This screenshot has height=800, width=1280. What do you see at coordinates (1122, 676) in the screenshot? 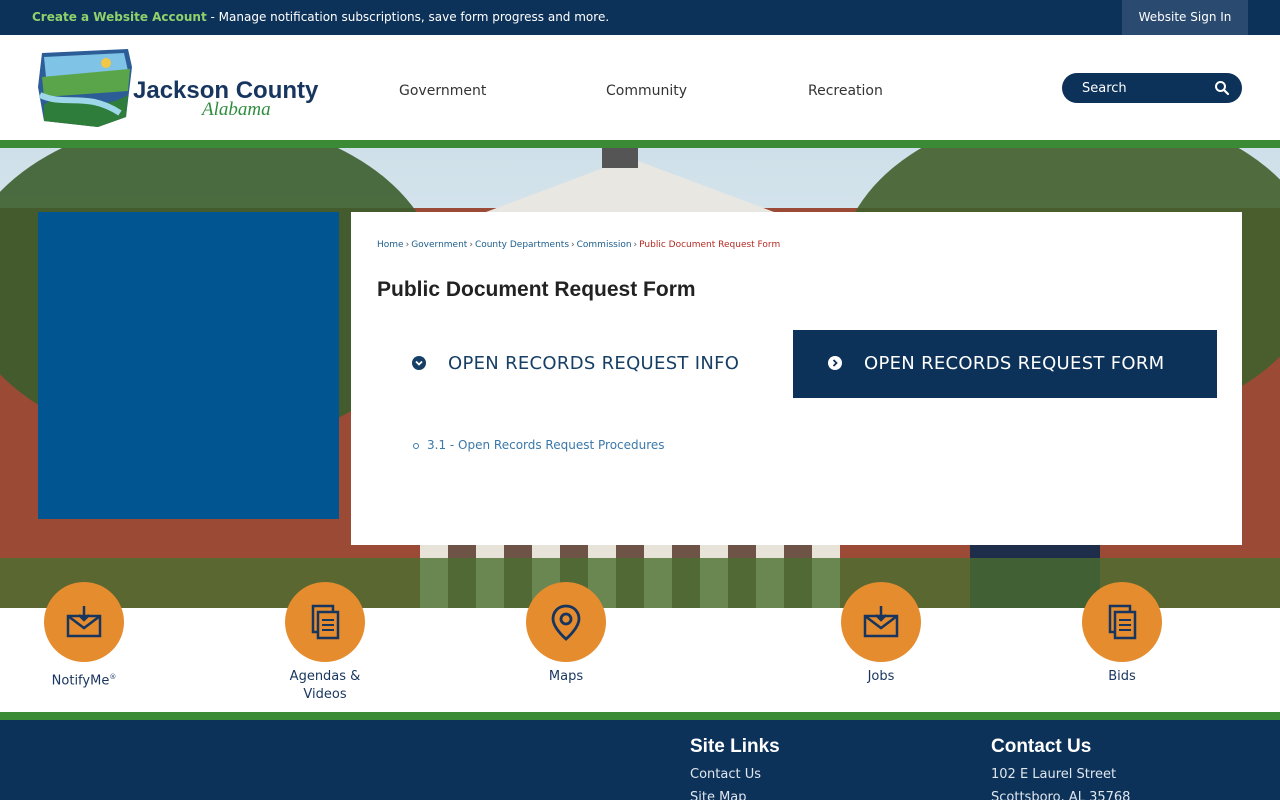
I see `quicklink-label: Bids` at bounding box center [1122, 676].